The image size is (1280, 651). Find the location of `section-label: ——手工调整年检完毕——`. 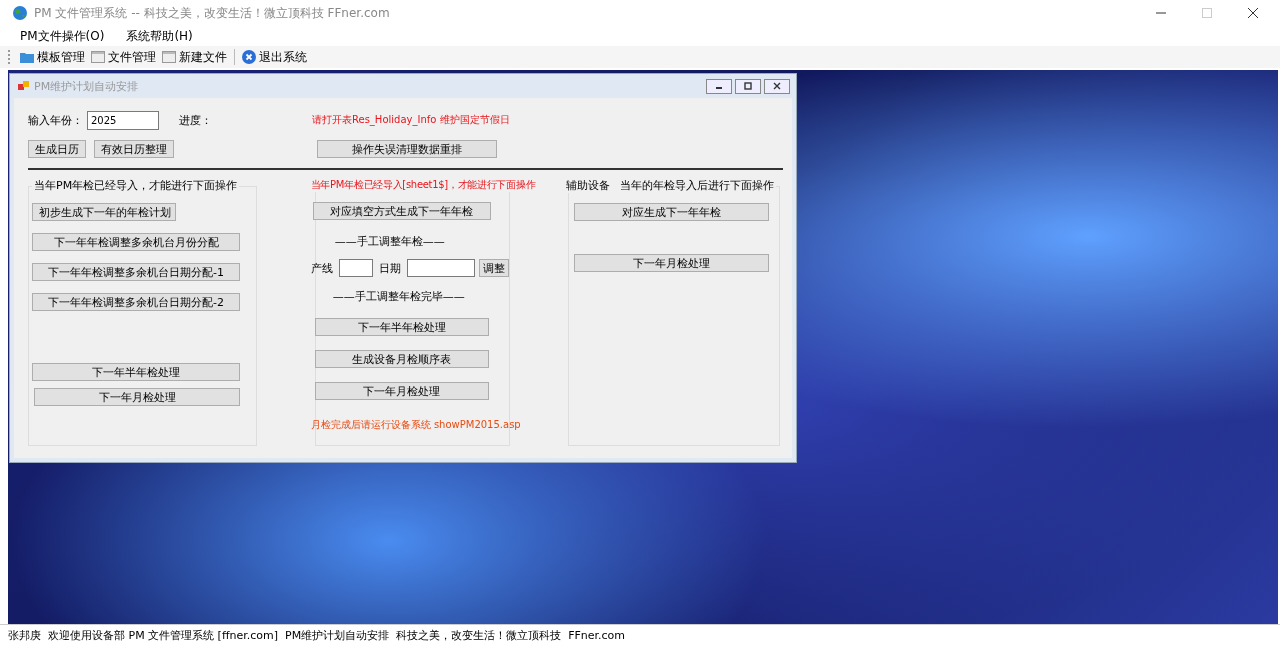

section-label: ——手工调整年检完毕—— is located at coordinates (398, 296).